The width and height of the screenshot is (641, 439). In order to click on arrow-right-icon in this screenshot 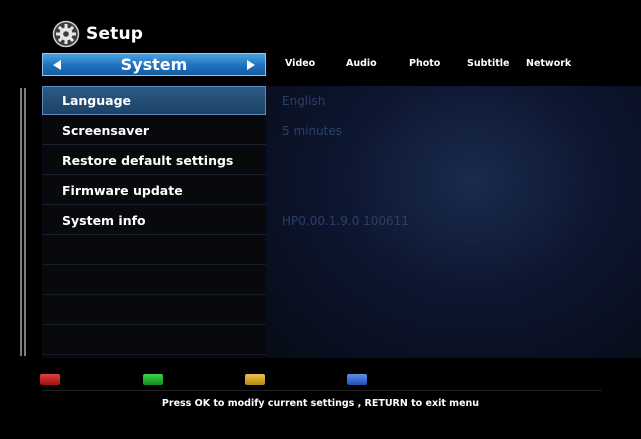, I will do `click(251, 64)`.